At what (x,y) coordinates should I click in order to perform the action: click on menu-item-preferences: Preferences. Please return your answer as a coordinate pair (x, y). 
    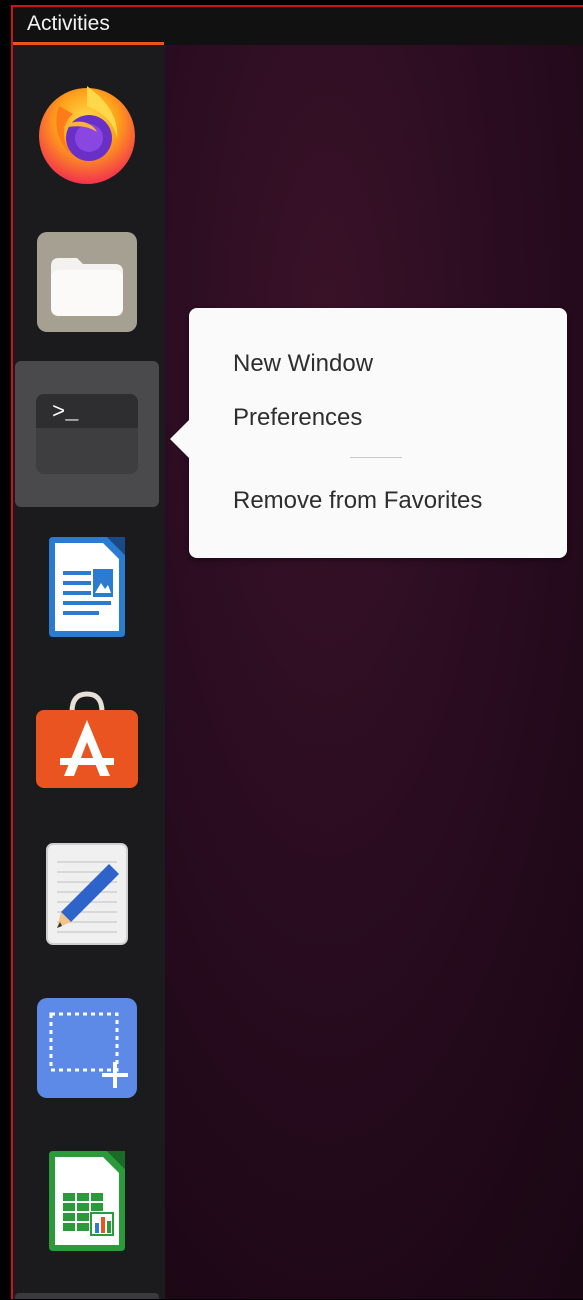
    Looking at the image, I should click on (297, 418).